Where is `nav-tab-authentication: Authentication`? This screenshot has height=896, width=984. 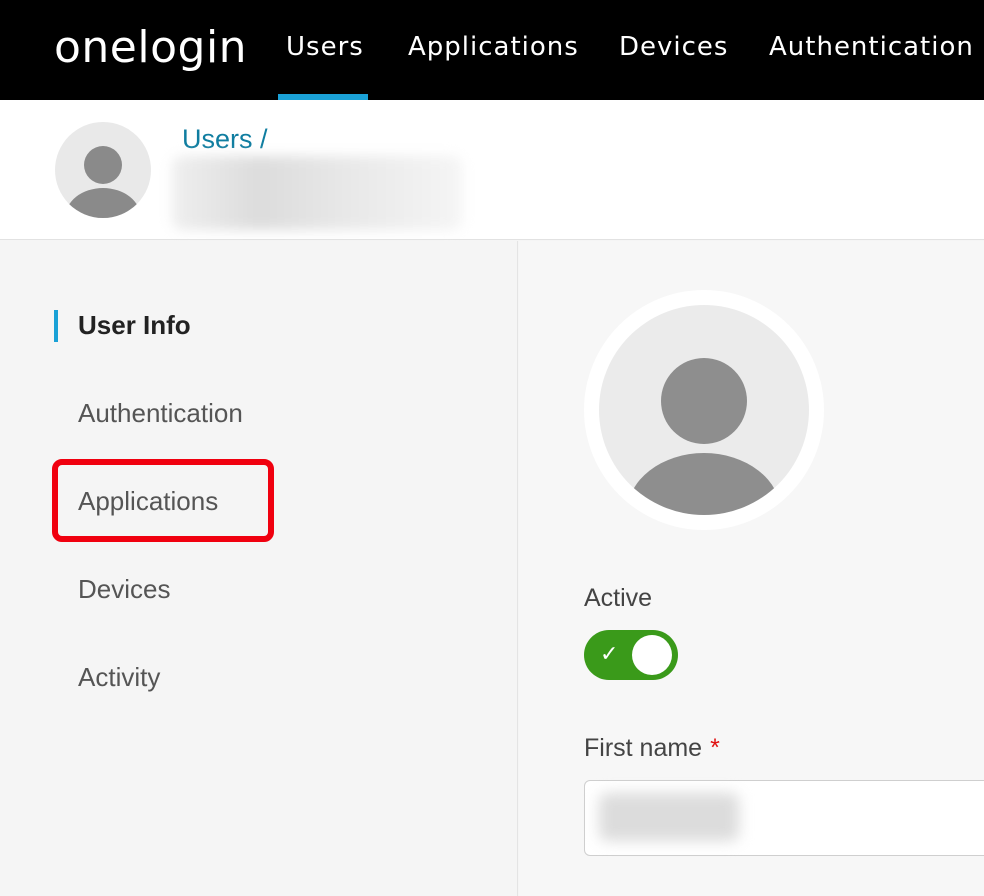
nav-tab-authentication: Authentication is located at coordinates (871, 47).